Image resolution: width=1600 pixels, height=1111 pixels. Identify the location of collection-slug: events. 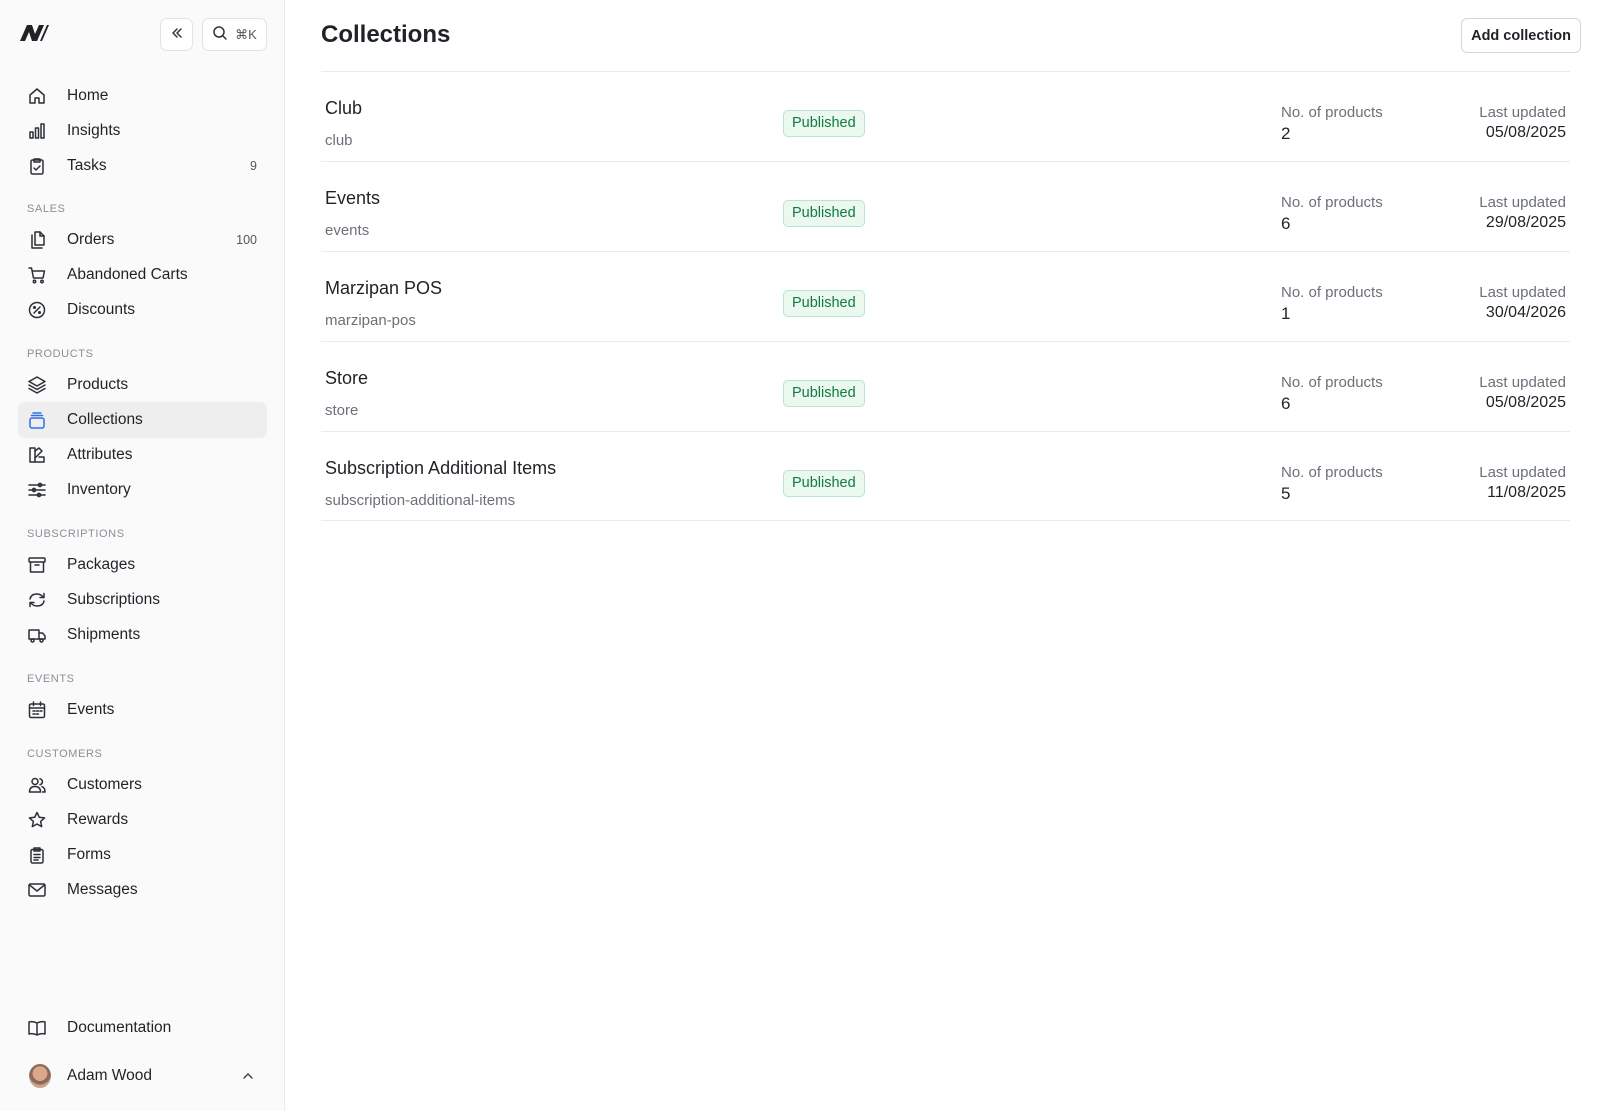
(347, 230).